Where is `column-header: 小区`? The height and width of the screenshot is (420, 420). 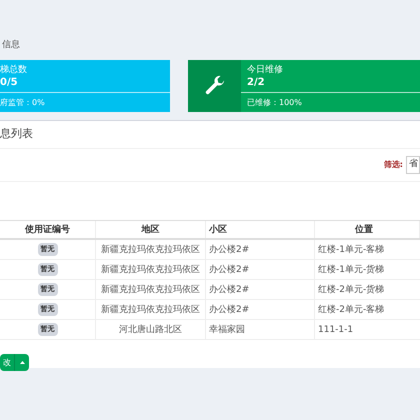
column-header: 小区 is located at coordinates (260, 229).